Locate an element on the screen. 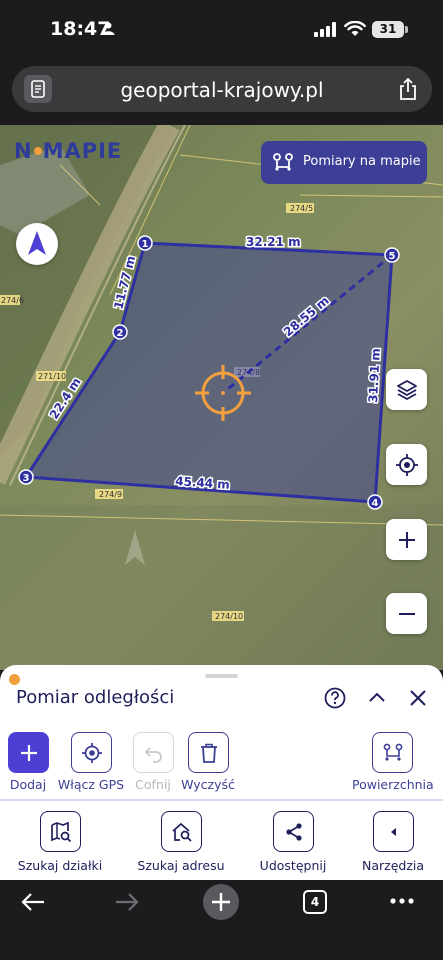 Image resolution: width=443 pixels, height=960 pixels. search-address-button: Szukaj adresu is located at coordinates (181, 842).